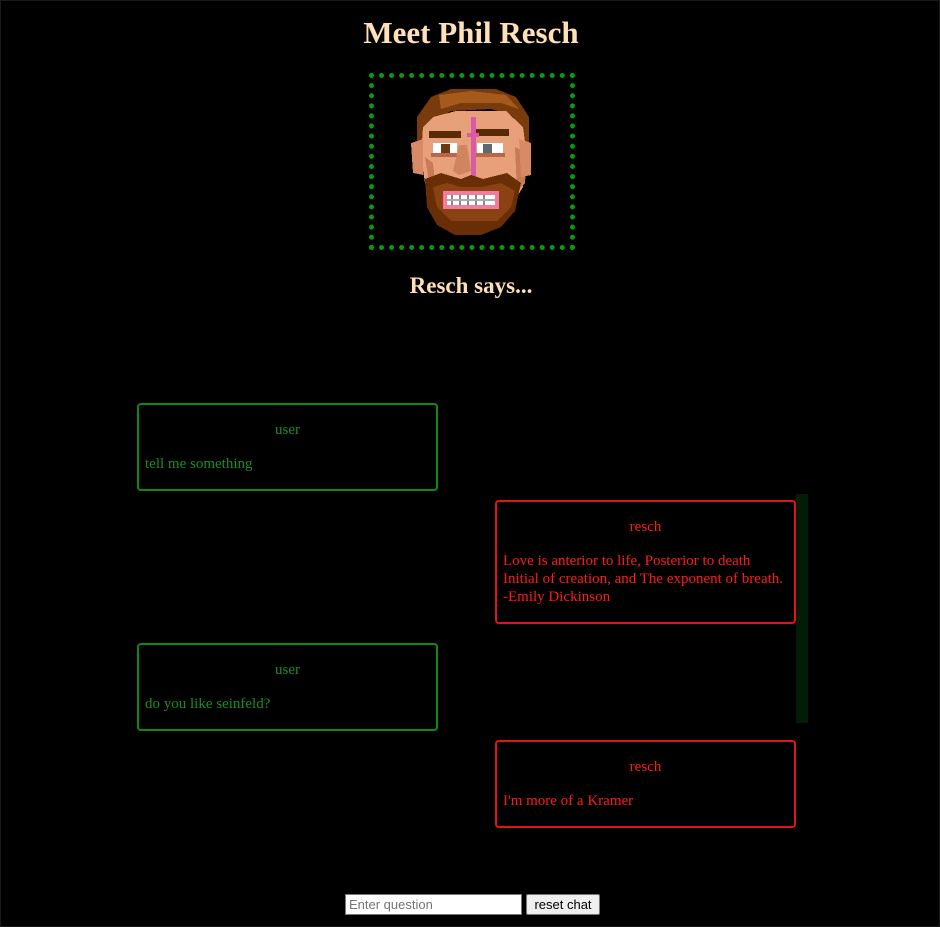 The height and width of the screenshot is (927, 940). What do you see at coordinates (471, 32) in the screenshot?
I see `page-title: Meet Phil Resch` at bounding box center [471, 32].